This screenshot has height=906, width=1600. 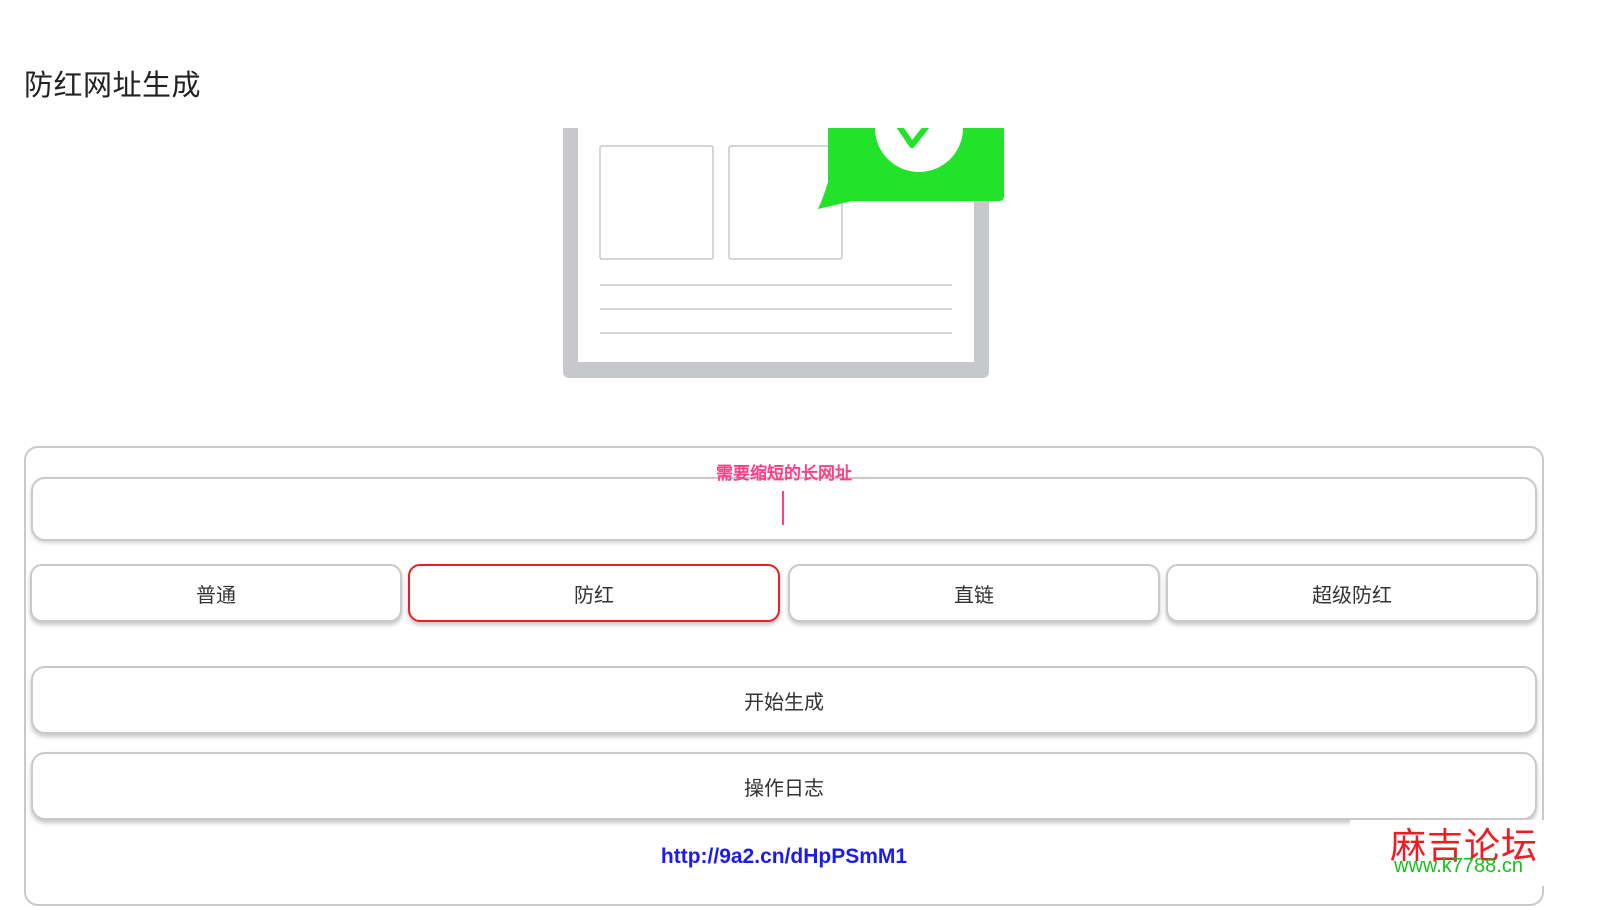 I want to click on long-url-input, so click(x=784, y=509).